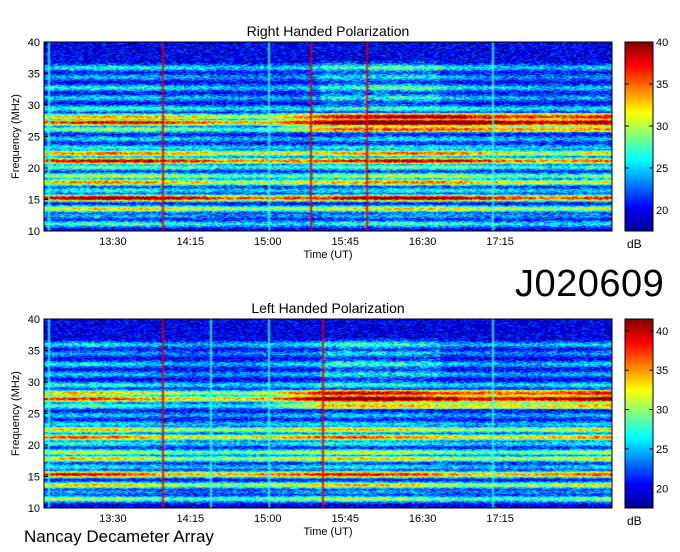 This screenshot has height=552, width=680. Describe the element at coordinates (327, 308) in the screenshot. I see `chart-title: Left Handed Polarization` at that location.